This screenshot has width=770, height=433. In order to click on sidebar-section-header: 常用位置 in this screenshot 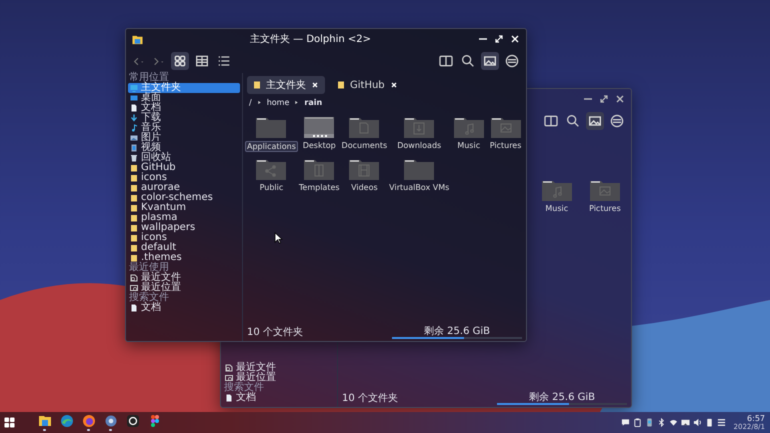, I will do `click(148, 78)`.